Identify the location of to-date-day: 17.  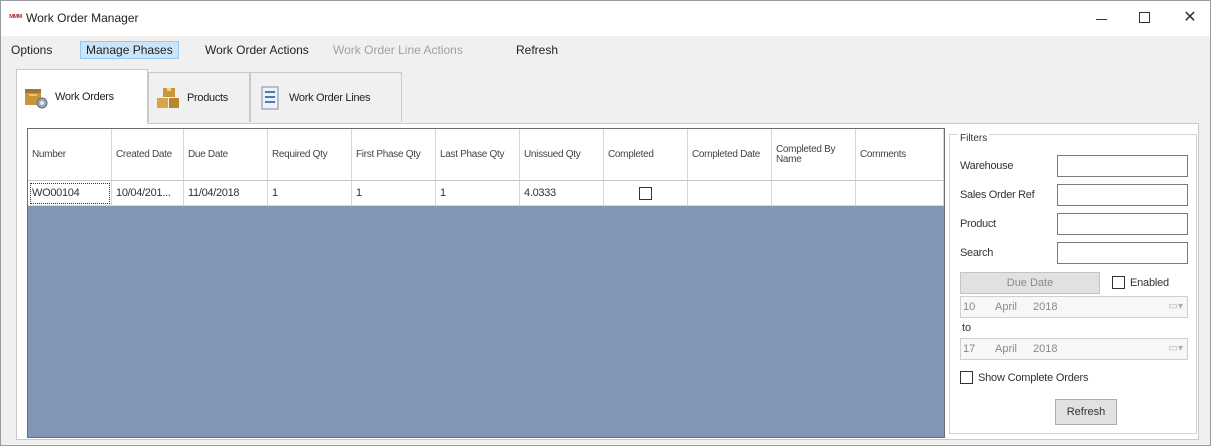
(969, 349).